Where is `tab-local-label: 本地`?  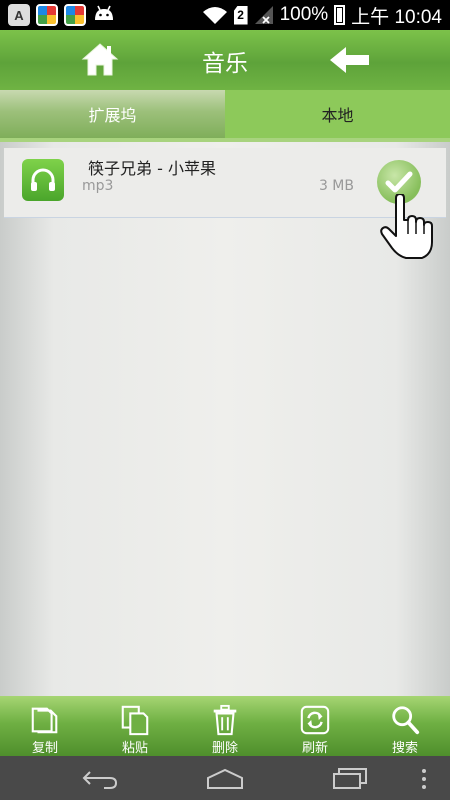
tab-local-label: 本地 is located at coordinates (337, 115).